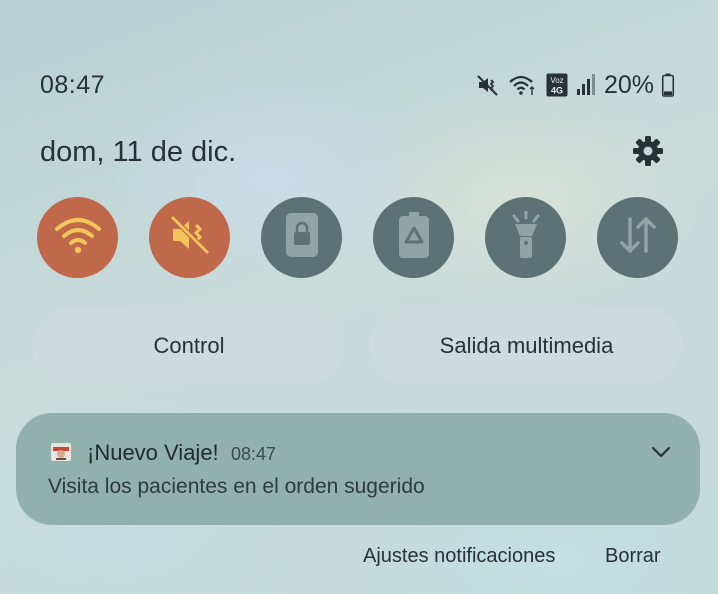  Describe the element at coordinates (73, 85) in the screenshot. I see `status-clock: 08:47` at that location.